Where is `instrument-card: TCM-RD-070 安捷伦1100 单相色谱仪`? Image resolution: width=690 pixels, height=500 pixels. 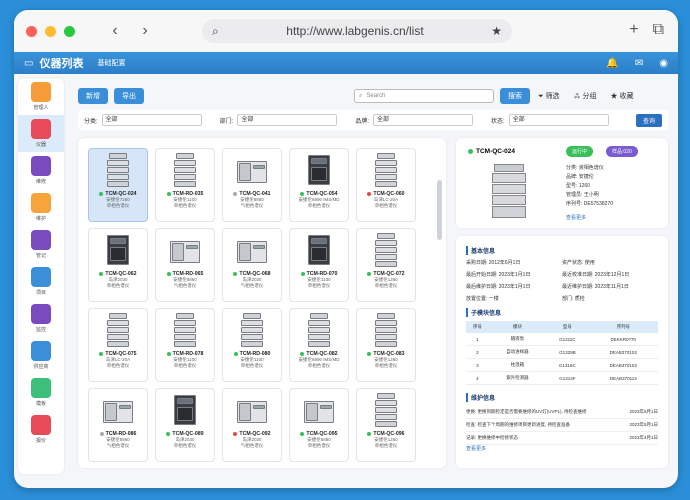
instrument-card: TCM-RD-070 安捷伦1100 单相色谱仪 is located at coordinates (319, 265).